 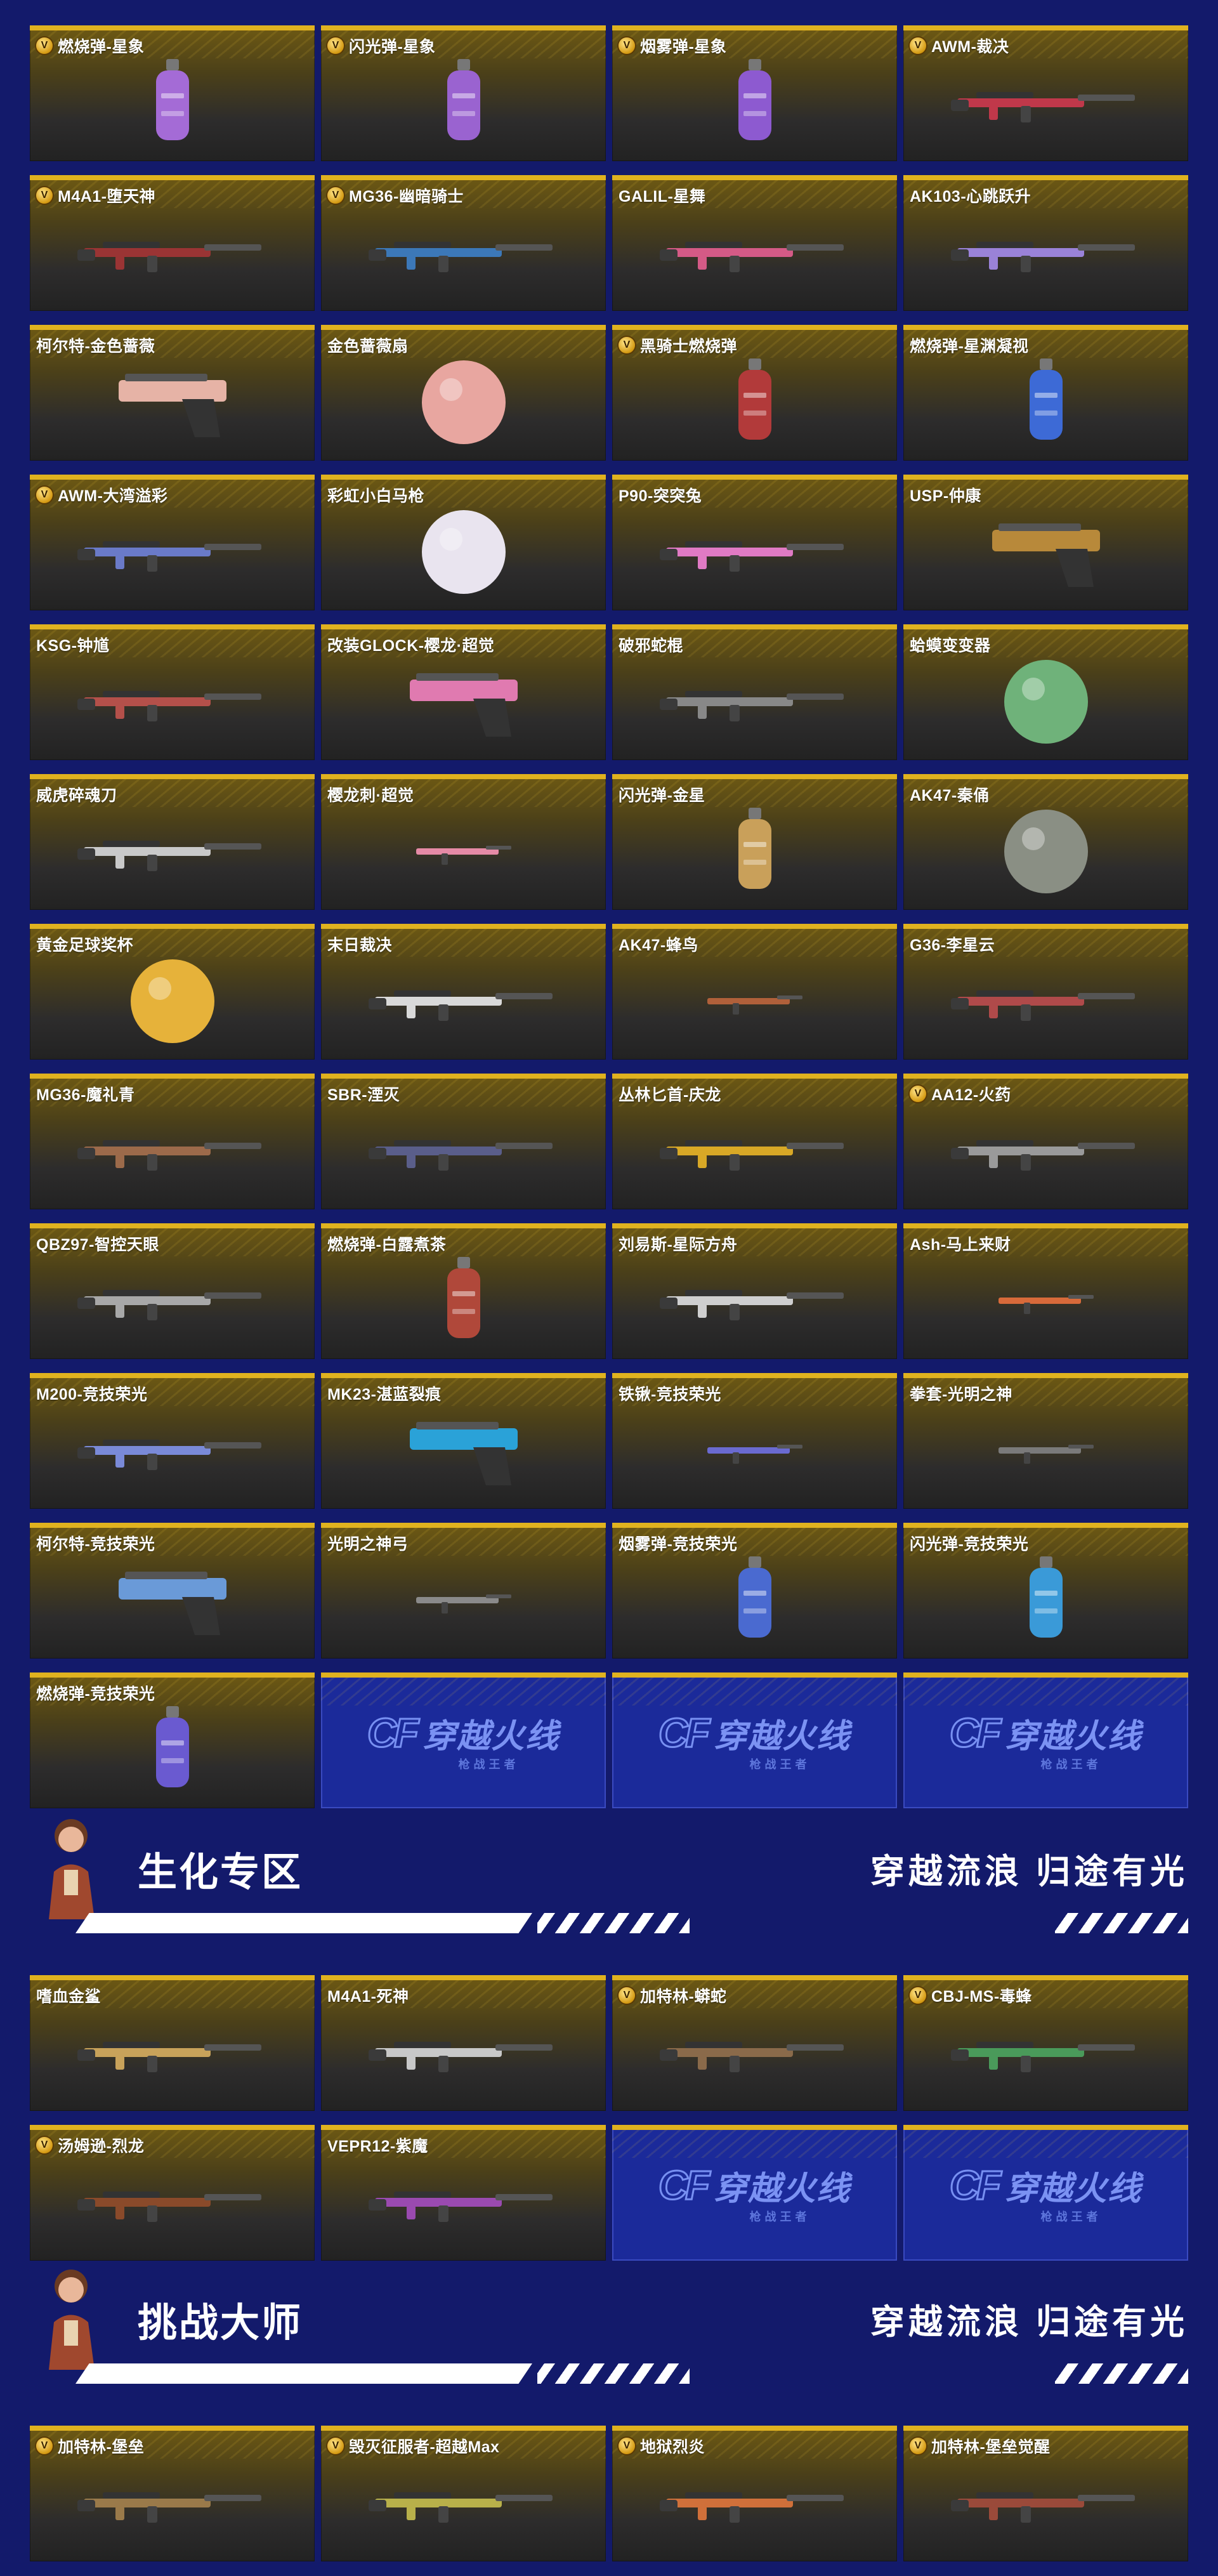 What do you see at coordinates (463, 1141) in the screenshot?
I see `item-card: SBR-湮灭` at bounding box center [463, 1141].